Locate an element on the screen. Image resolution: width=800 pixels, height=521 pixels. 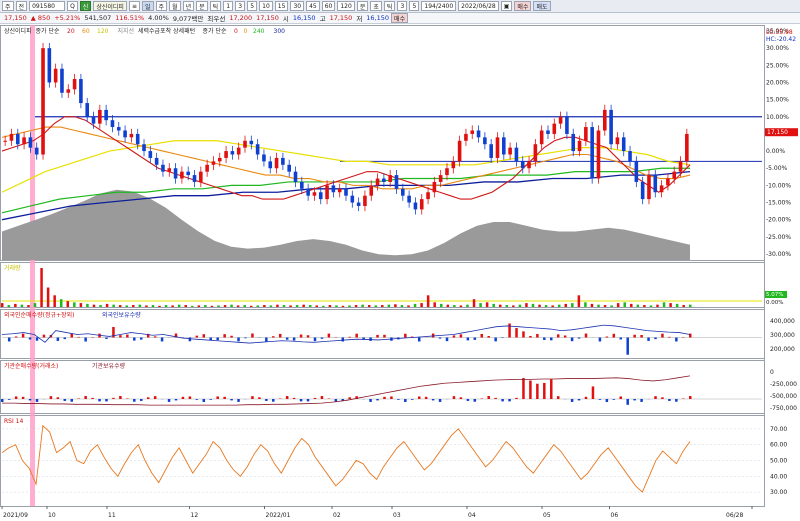
toolbar-item-8: 주 is located at coordinates (161, 6).